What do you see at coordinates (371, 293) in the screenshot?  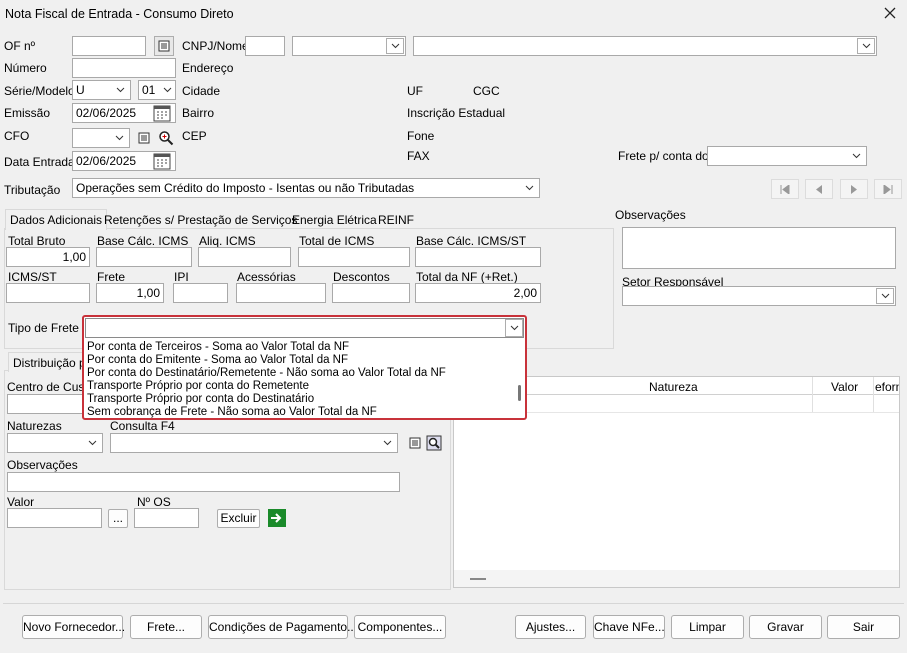 I see `descontos-field` at bounding box center [371, 293].